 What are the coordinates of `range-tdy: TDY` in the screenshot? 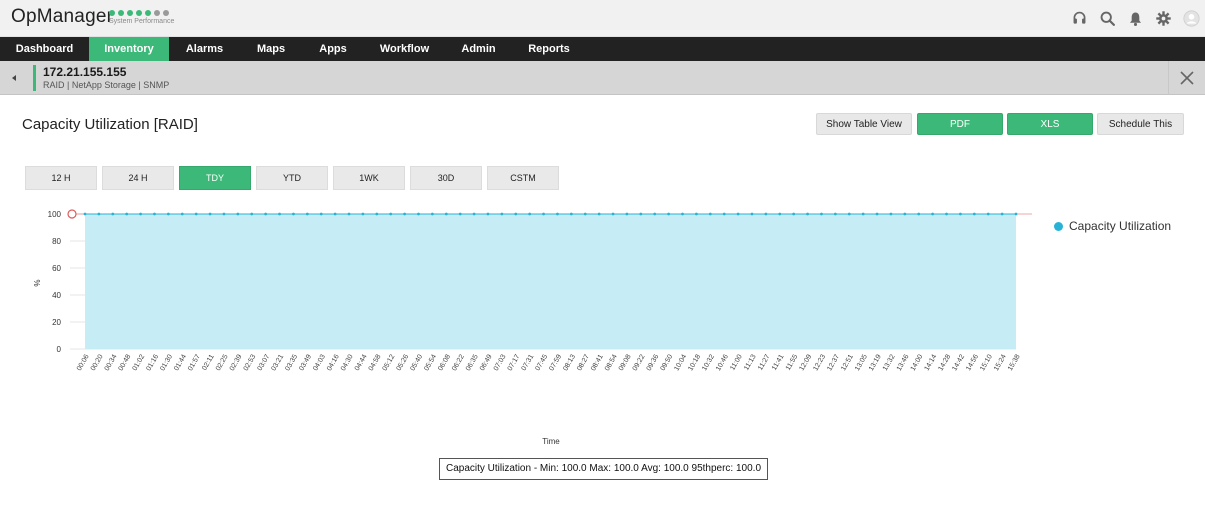 It's located at (215, 178).